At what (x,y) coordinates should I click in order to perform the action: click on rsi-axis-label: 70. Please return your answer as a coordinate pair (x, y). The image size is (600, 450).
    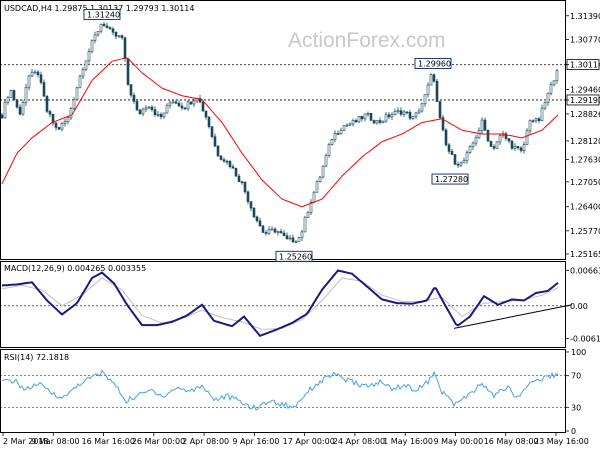
    Looking at the image, I should click on (576, 376).